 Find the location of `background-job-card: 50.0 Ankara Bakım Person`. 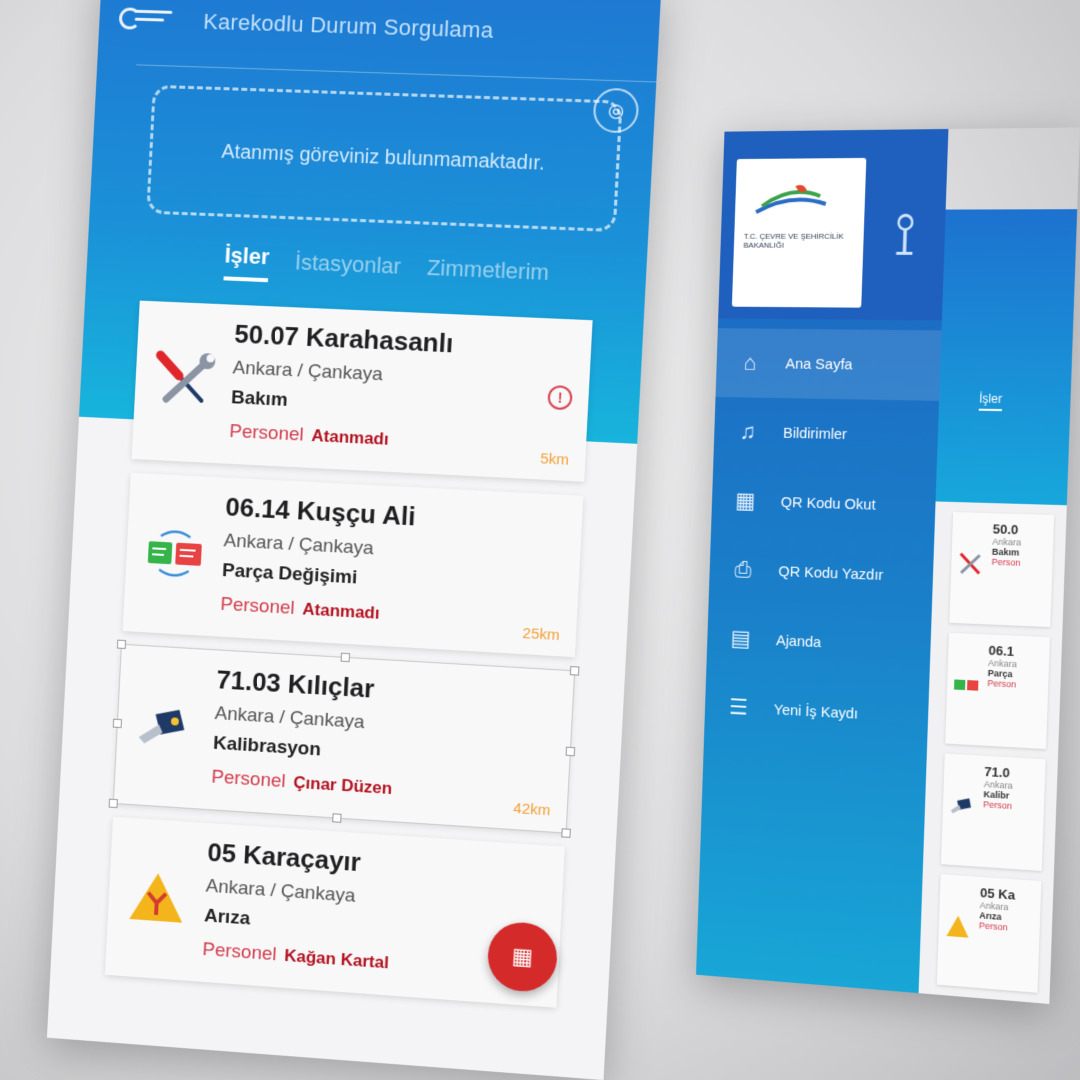

background-job-card: 50.0 Ankara Bakım Person is located at coordinates (1002, 570).